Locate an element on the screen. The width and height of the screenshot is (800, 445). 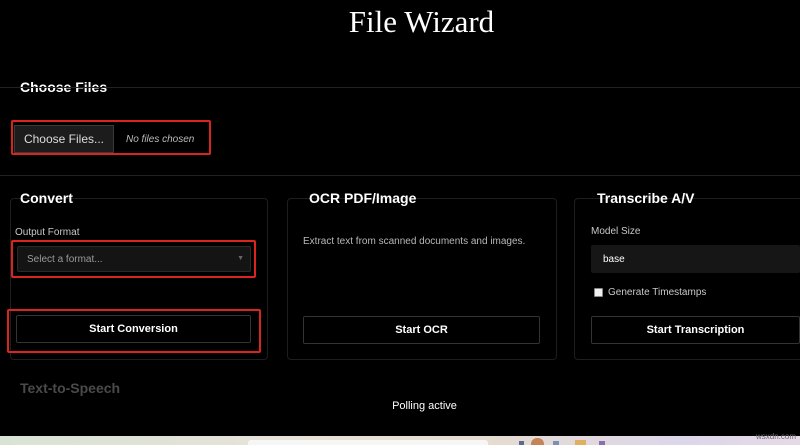
ocr-heading: OCR PDF/Image is located at coordinates (363, 198).